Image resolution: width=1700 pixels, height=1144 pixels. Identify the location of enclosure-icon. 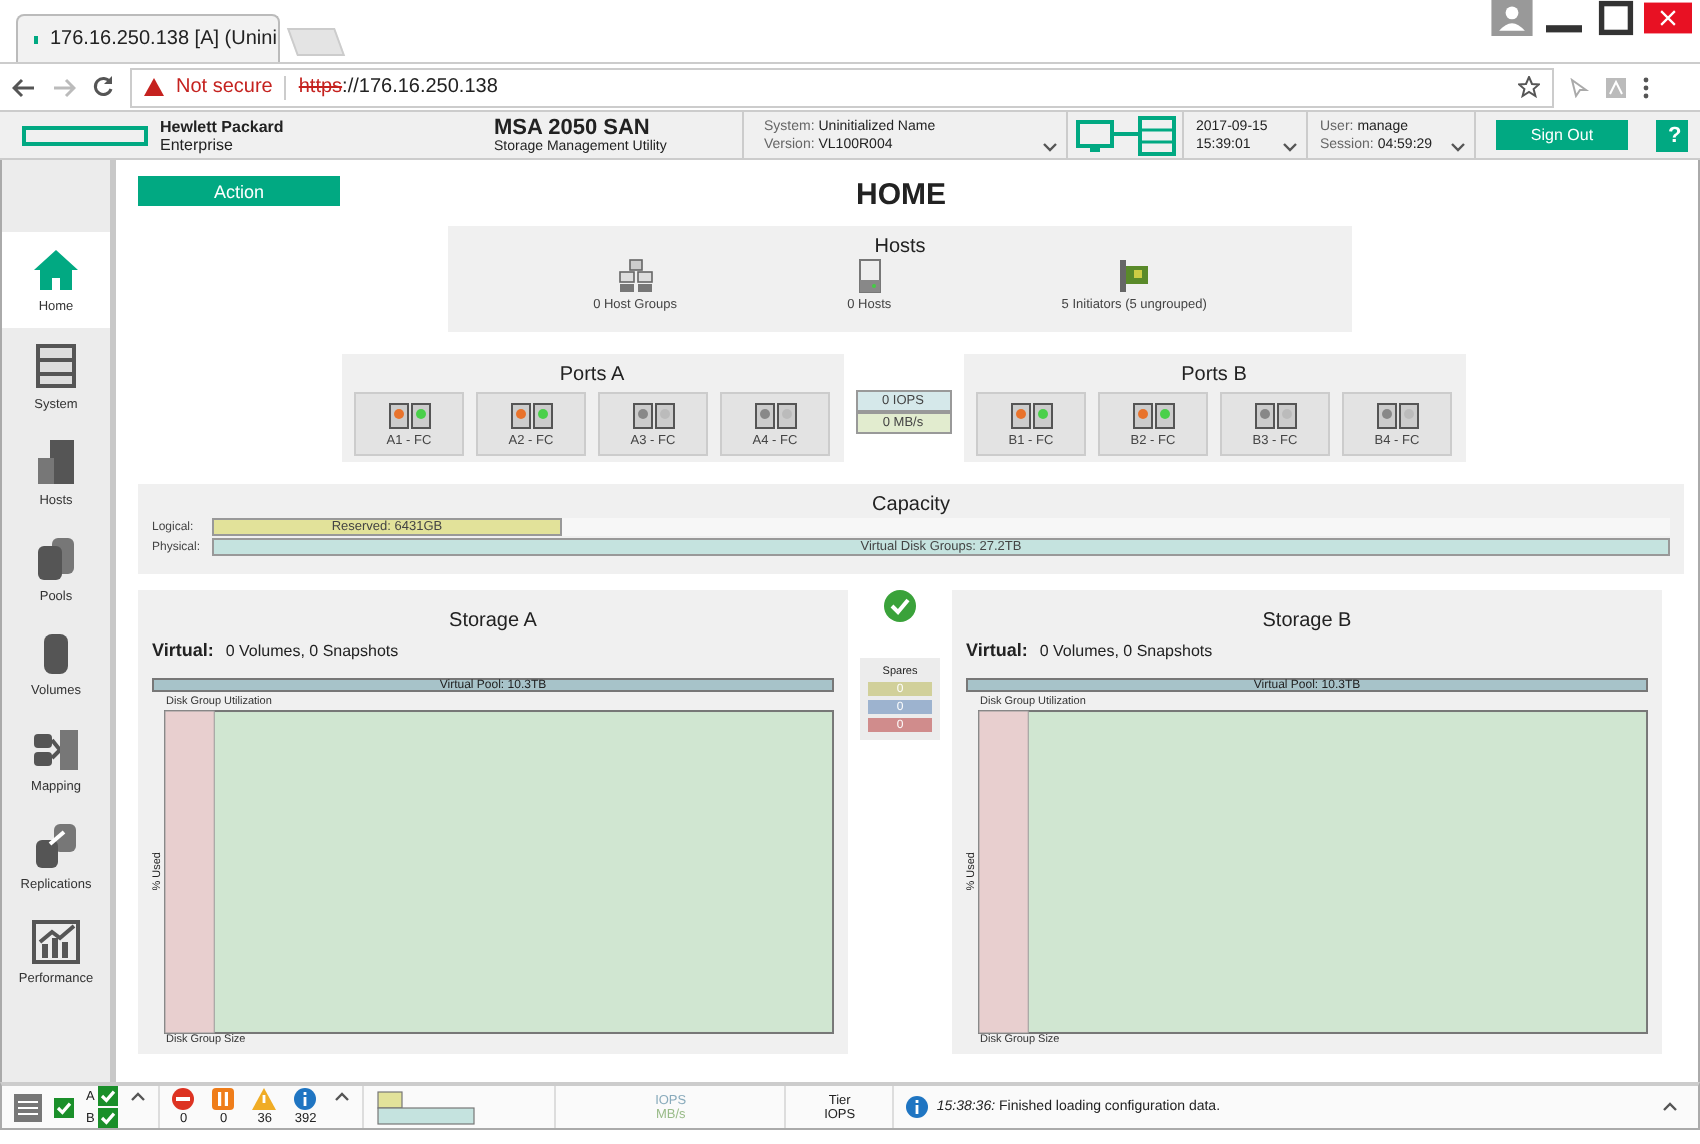
(28, 1107).